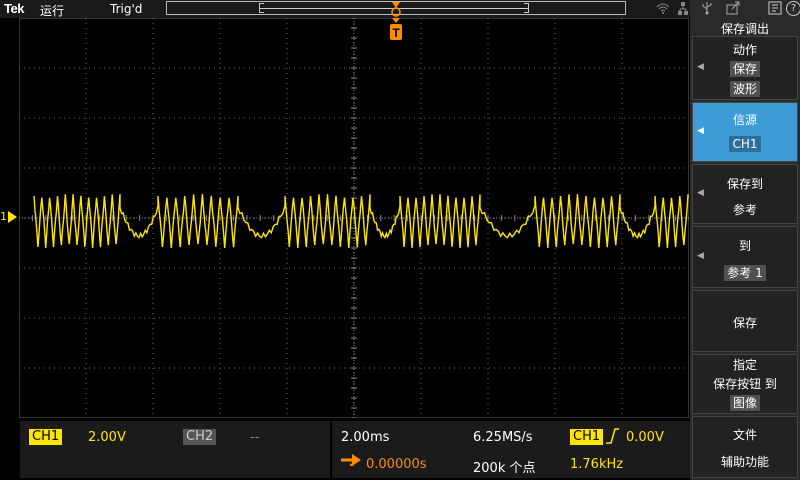  Describe the element at coordinates (645, 437) in the screenshot. I see `trigger-level: 0.00V` at that location.